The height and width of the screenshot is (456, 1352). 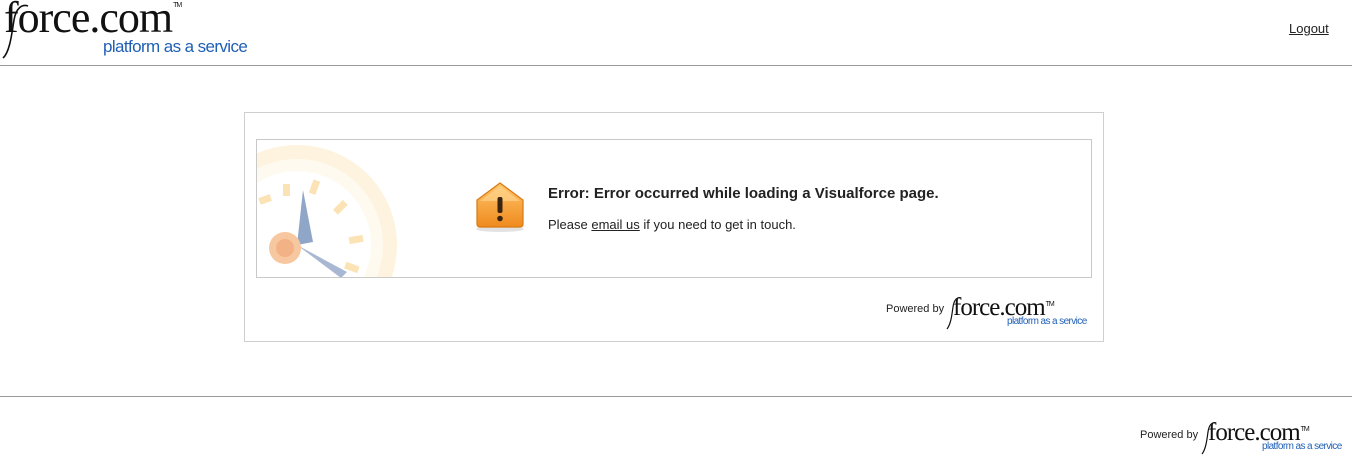 What do you see at coordinates (676, 65) in the screenshot?
I see `header-divider` at bounding box center [676, 65].